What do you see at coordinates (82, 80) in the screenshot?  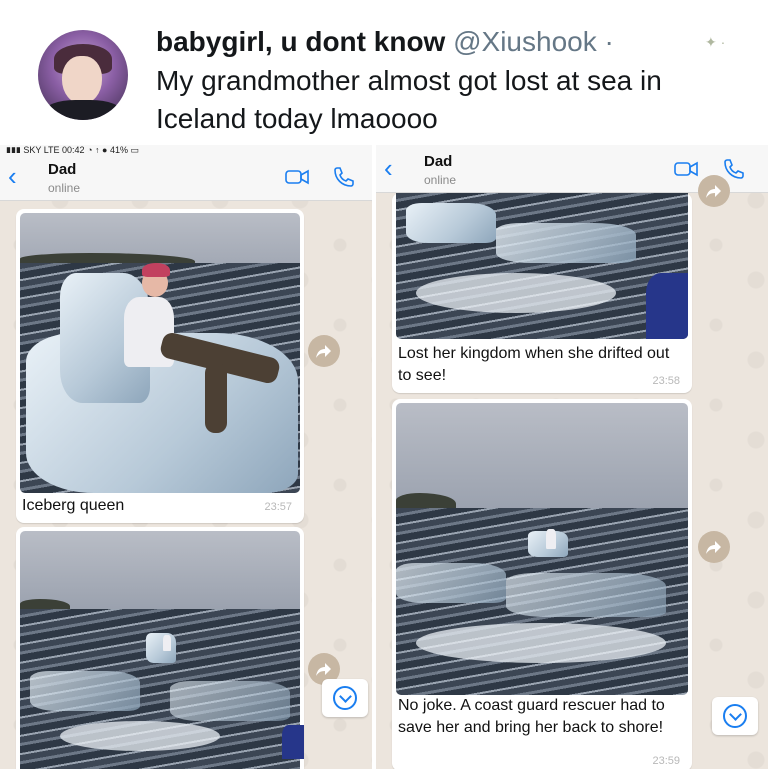 I see `avatar-face` at bounding box center [82, 80].